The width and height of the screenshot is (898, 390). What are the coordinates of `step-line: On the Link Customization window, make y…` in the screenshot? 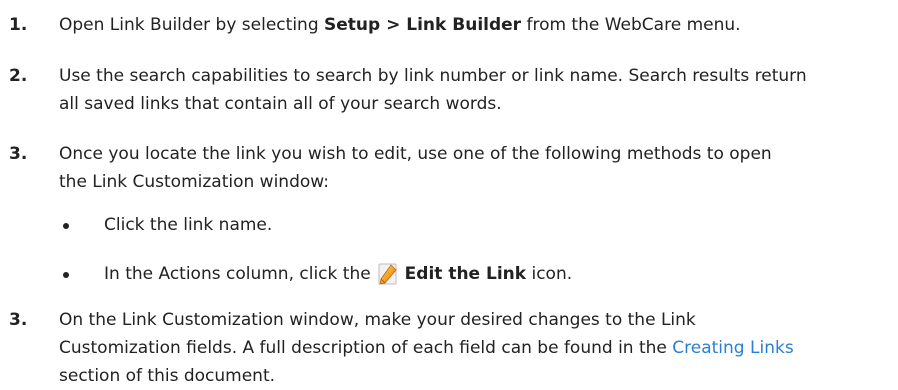 It's located at (377, 320).